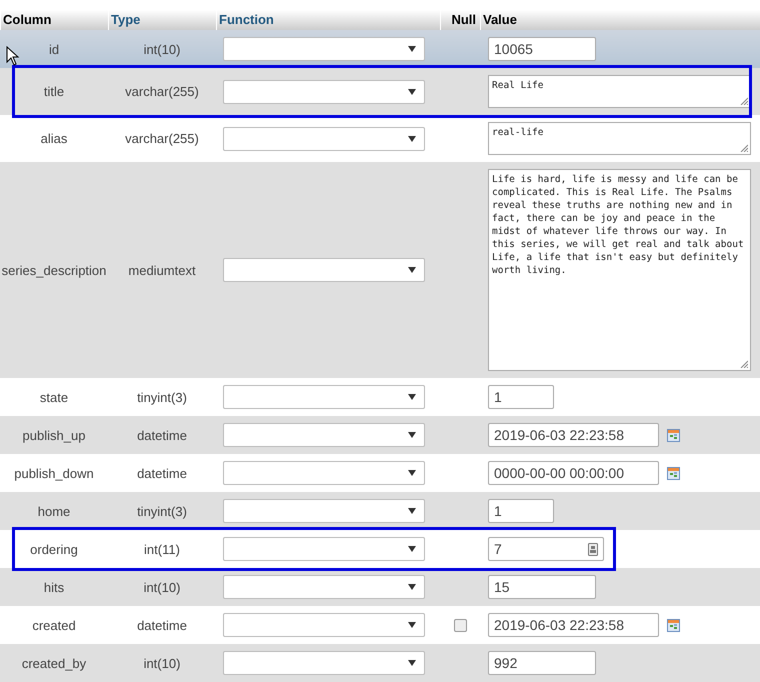 This screenshot has height=682, width=760. I want to click on column-name: hits, so click(54, 587).